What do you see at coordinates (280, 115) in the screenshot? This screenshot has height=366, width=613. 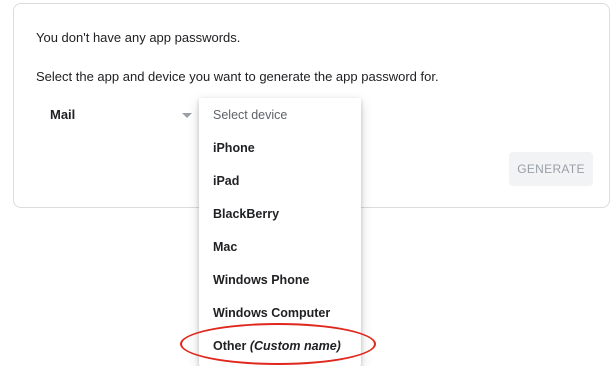 I see `device-option-placeholder: Select device` at bounding box center [280, 115].